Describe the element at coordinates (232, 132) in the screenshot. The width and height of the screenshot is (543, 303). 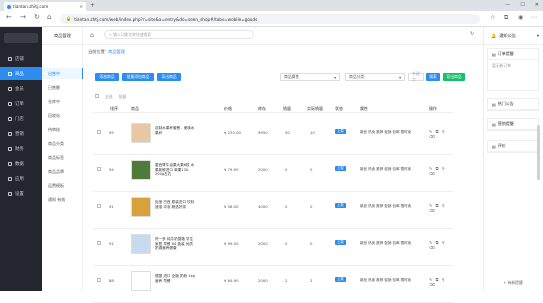
I see `row-price: ¥ 235.00` at that location.